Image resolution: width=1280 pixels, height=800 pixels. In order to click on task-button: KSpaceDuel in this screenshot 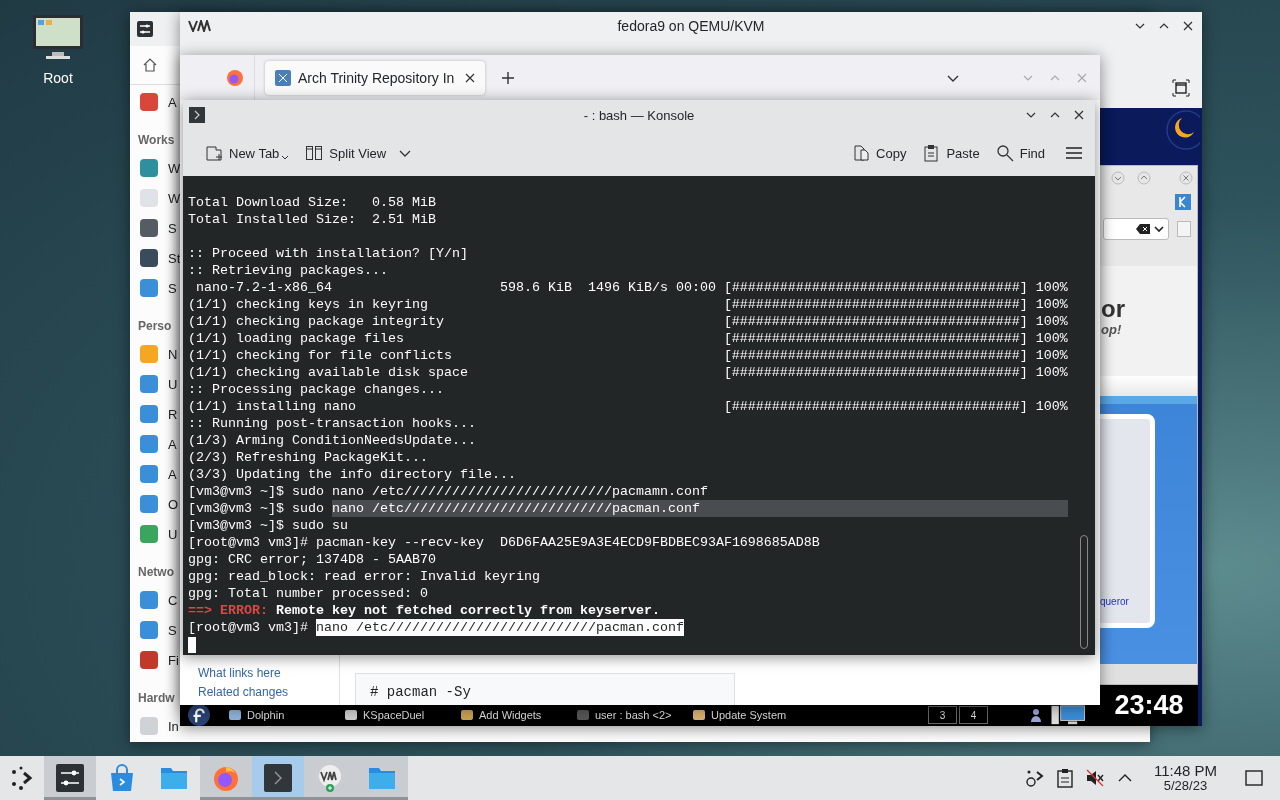, I will do `click(402, 715)`.